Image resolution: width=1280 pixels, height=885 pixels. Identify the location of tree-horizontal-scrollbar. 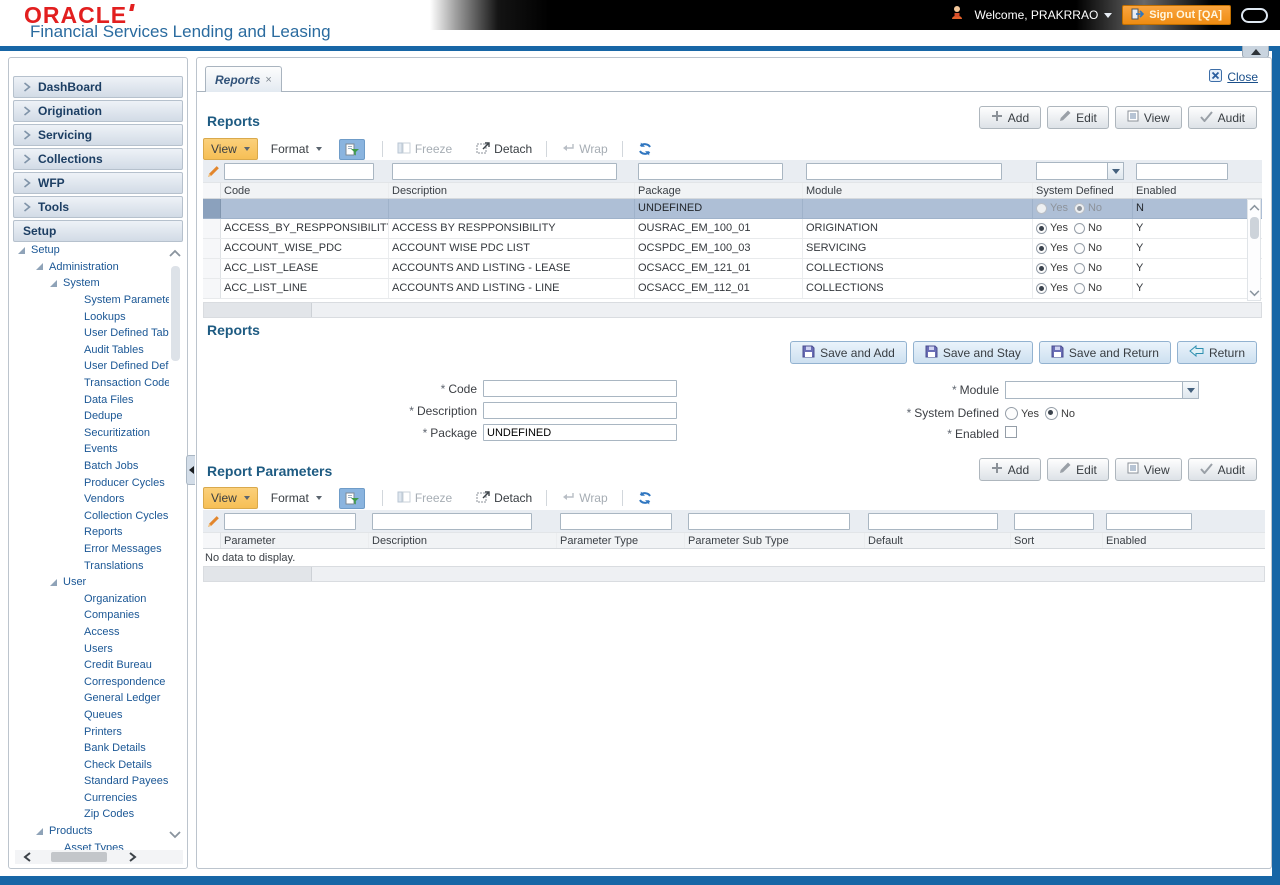
(99, 857).